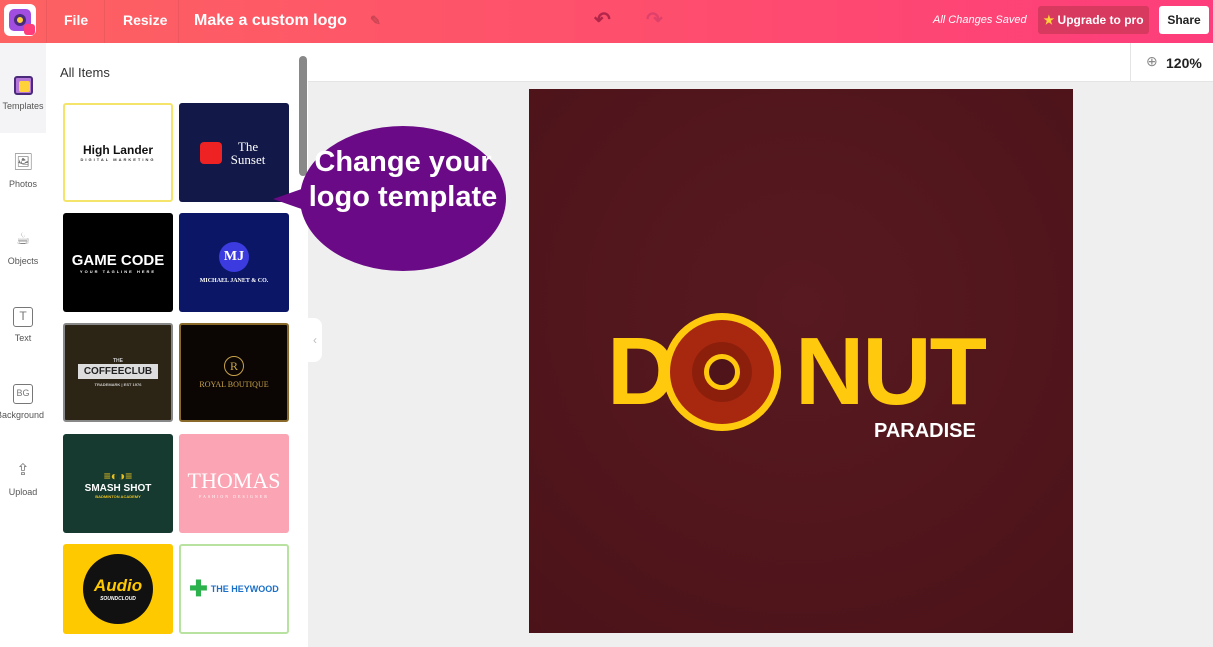  What do you see at coordinates (23, 394) in the screenshot?
I see `bg-icon: BG` at bounding box center [23, 394].